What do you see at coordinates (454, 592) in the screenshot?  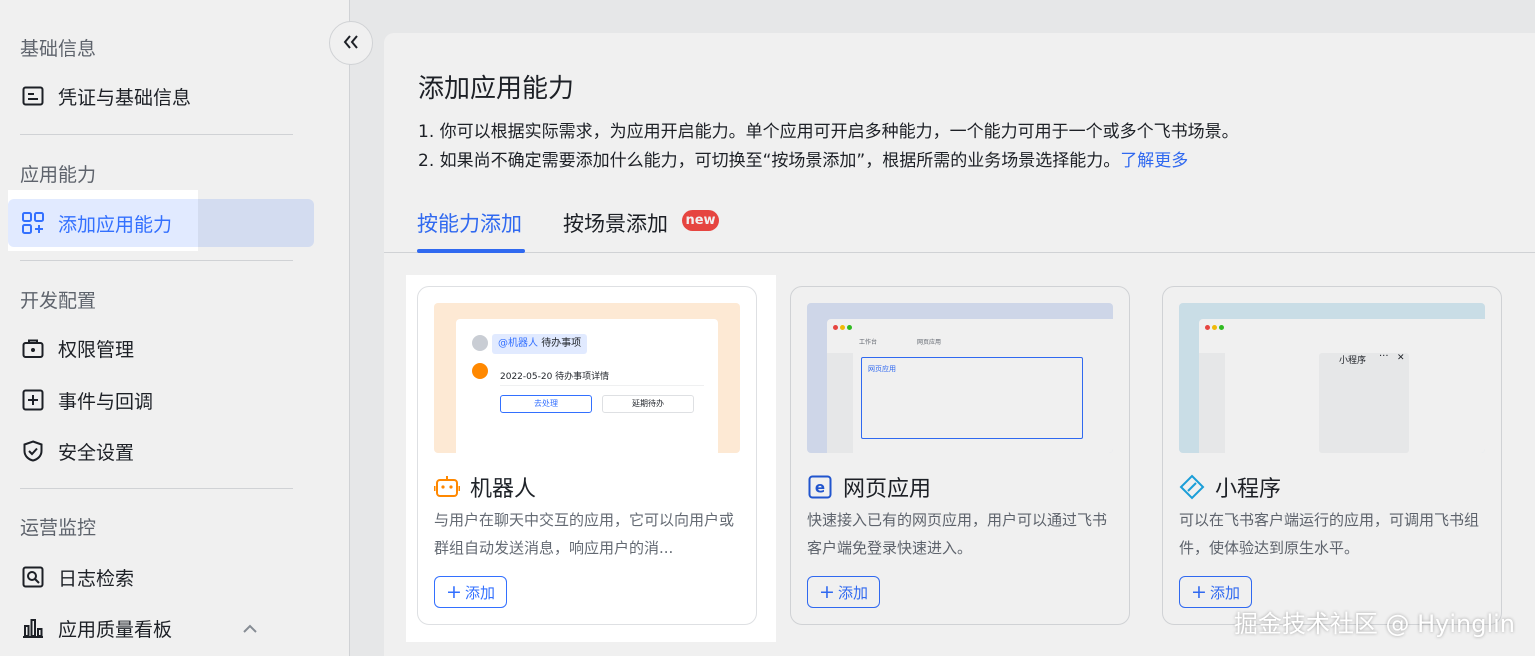 I see `plus-icon: +` at bounding box center [454, 592].